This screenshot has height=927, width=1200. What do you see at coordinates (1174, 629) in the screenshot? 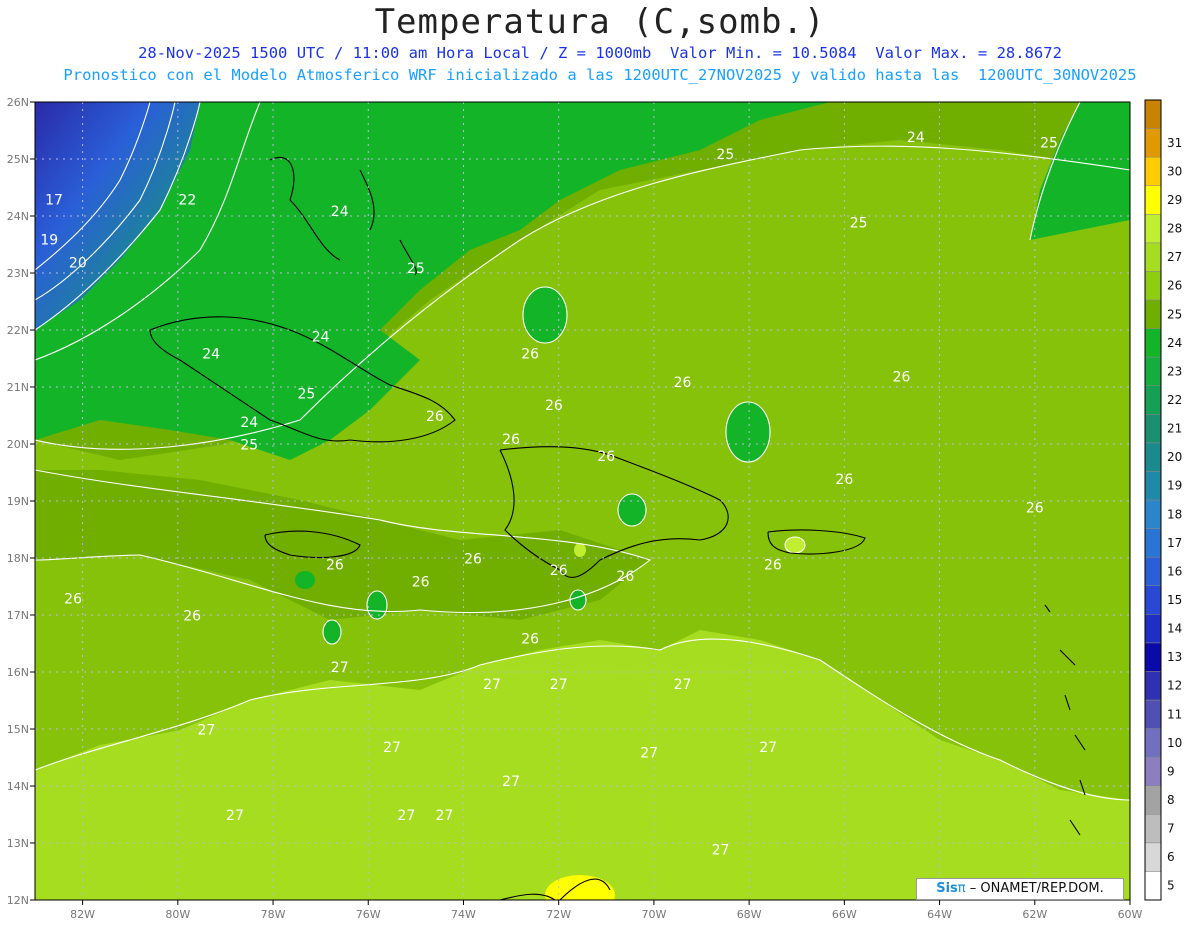
I see `colorbar-label: 14` at bounding box center [1174, 629].